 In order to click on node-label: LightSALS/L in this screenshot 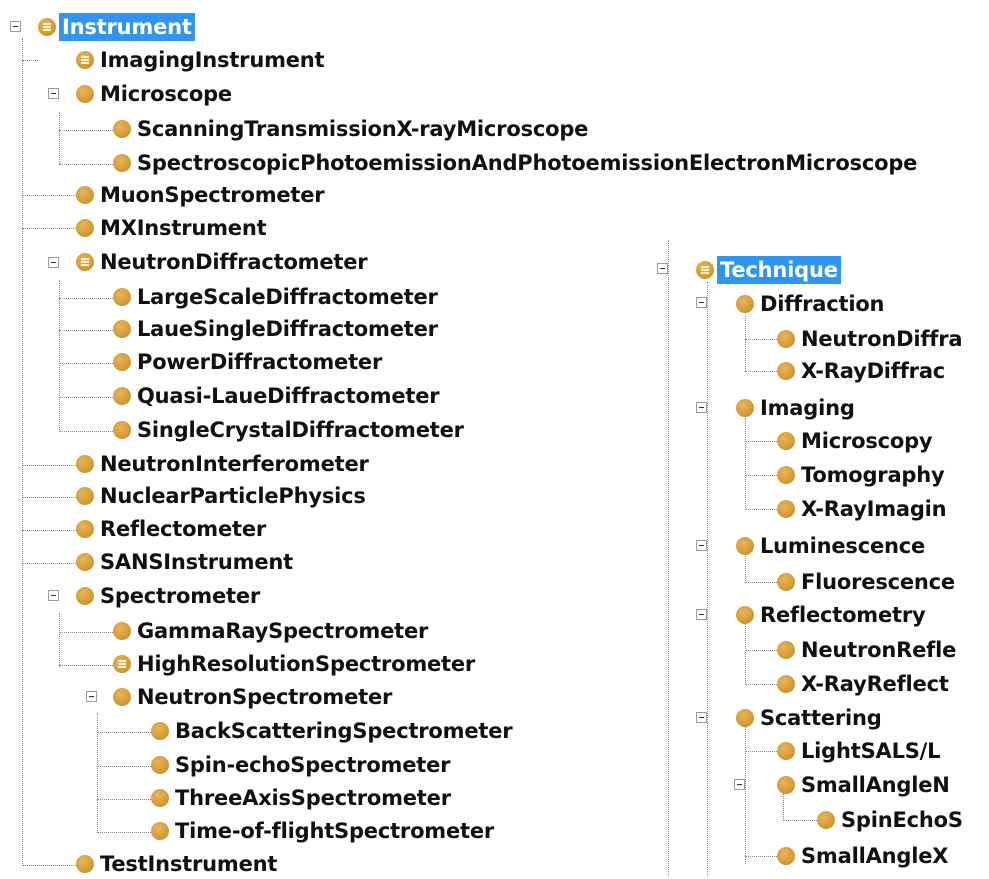, I will do `click(871, 751)`.